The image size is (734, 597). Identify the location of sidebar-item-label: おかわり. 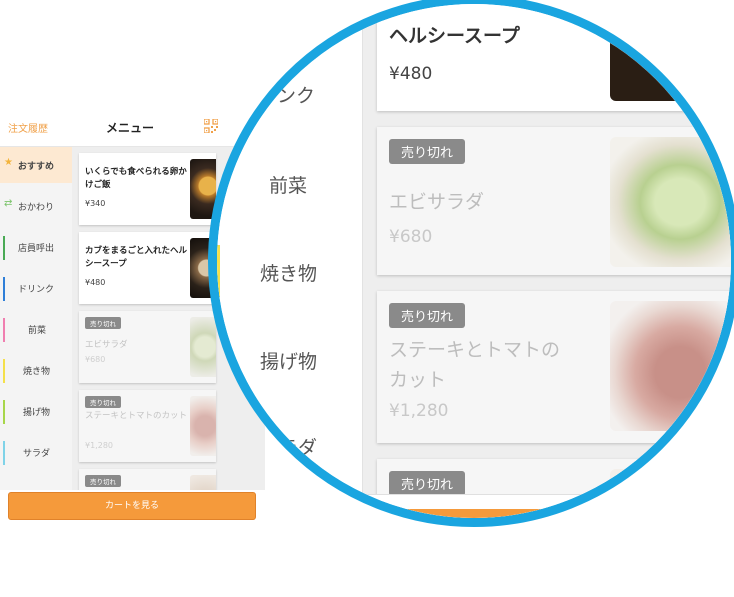
(36, 208).